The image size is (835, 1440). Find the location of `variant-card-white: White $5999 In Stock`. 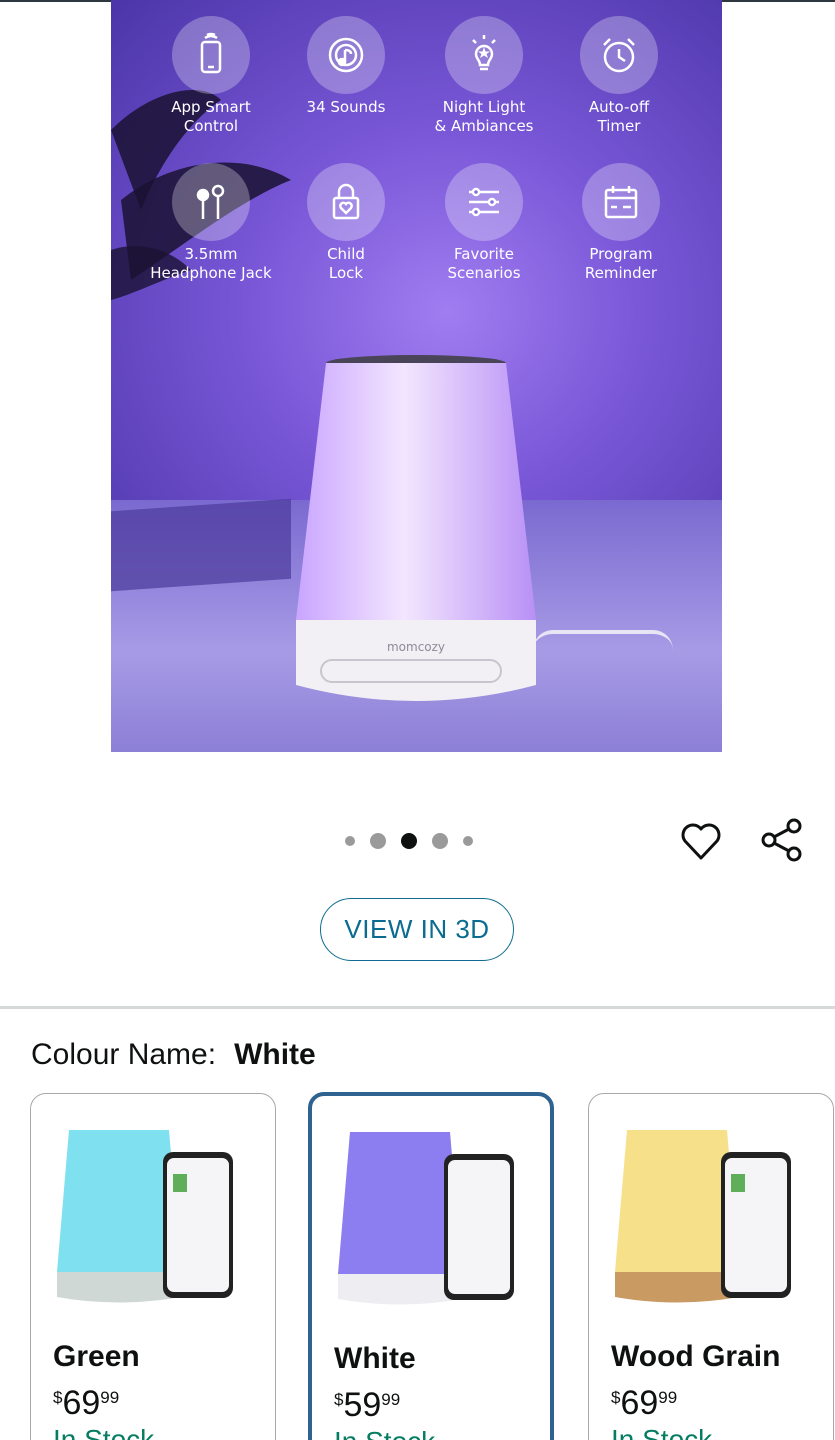

variant-card-white: White $5999 In Stock is located at coordinates (431, 1266).